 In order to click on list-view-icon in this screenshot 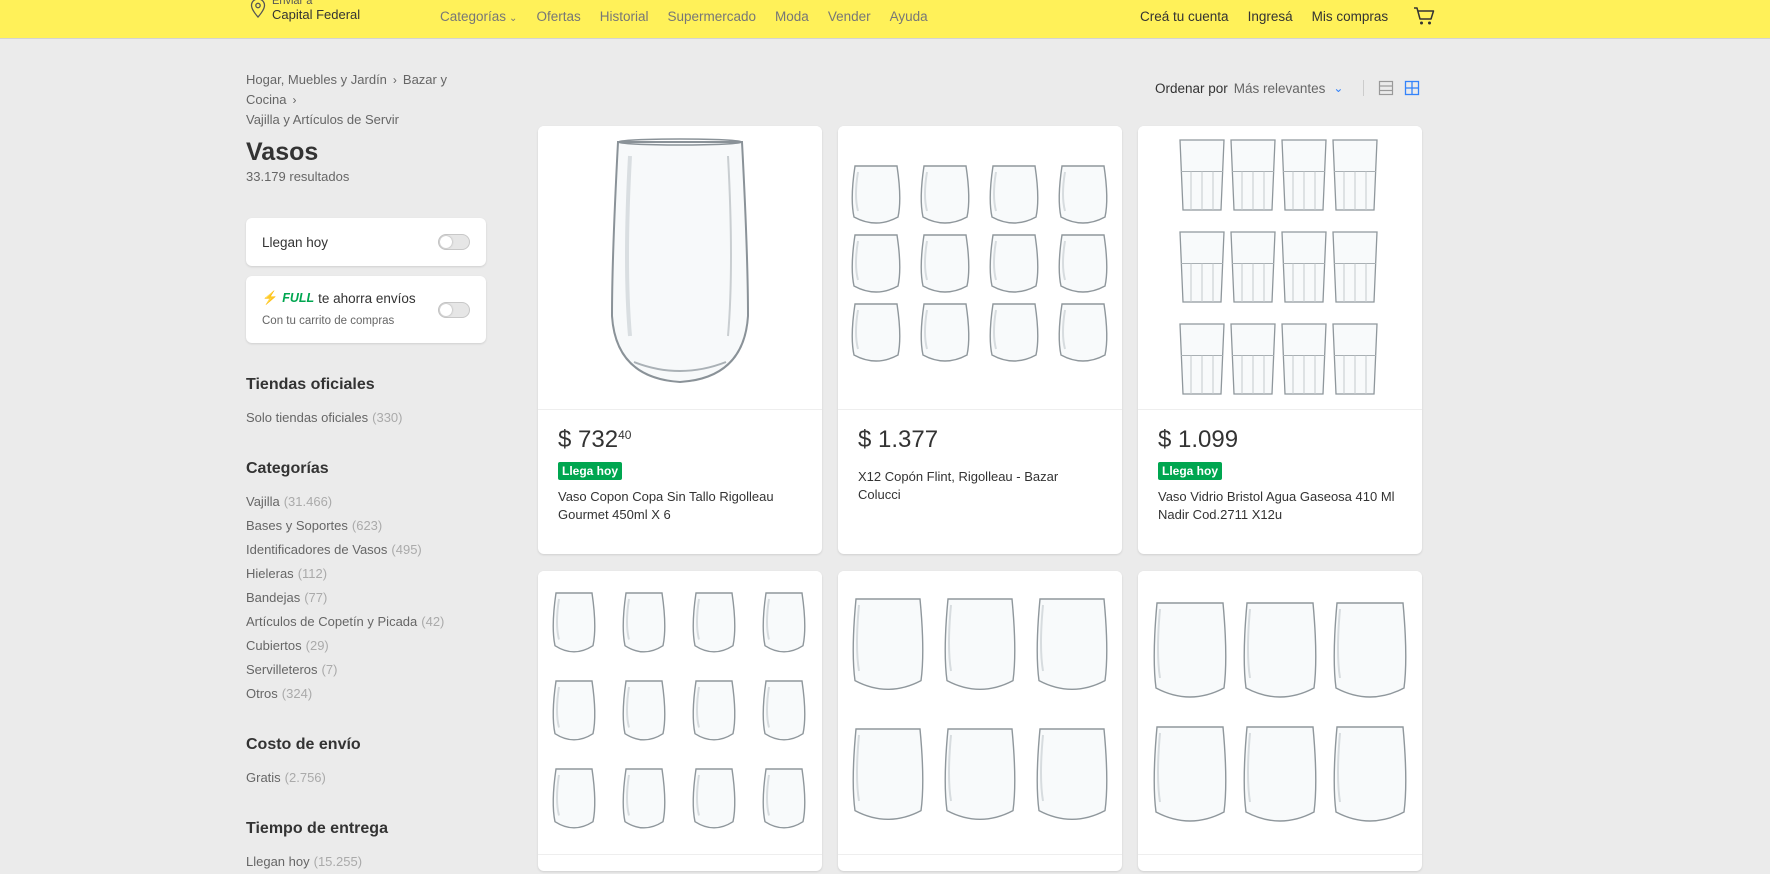, I will do `click(1386, 88)`.